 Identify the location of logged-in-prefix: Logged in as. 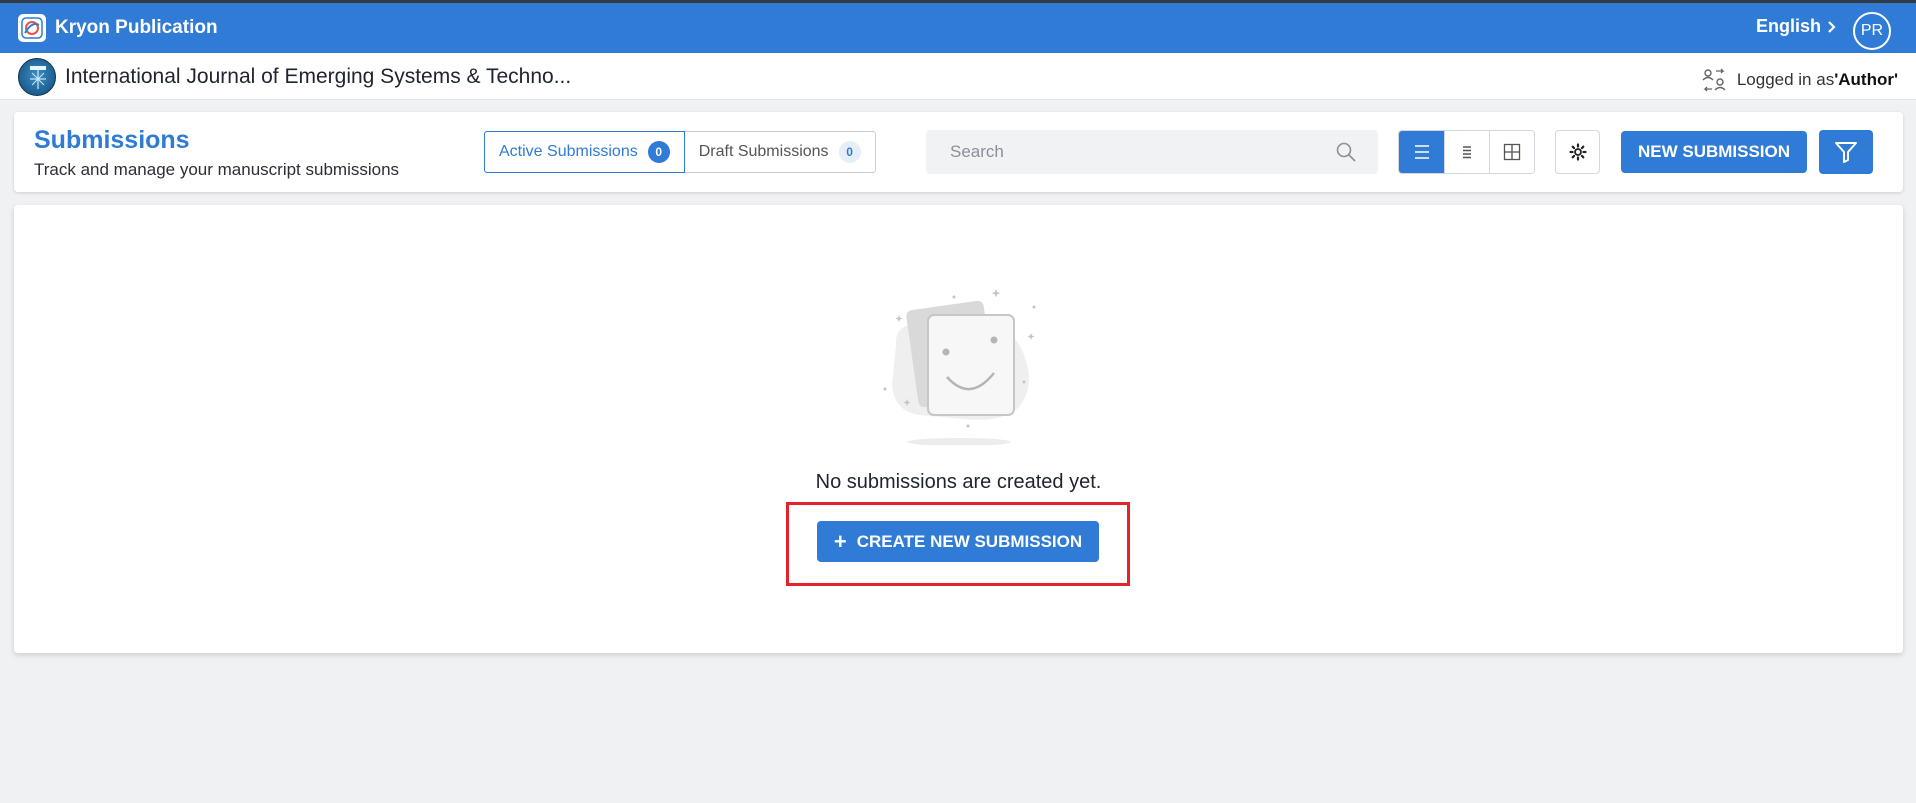
(1785, 79).